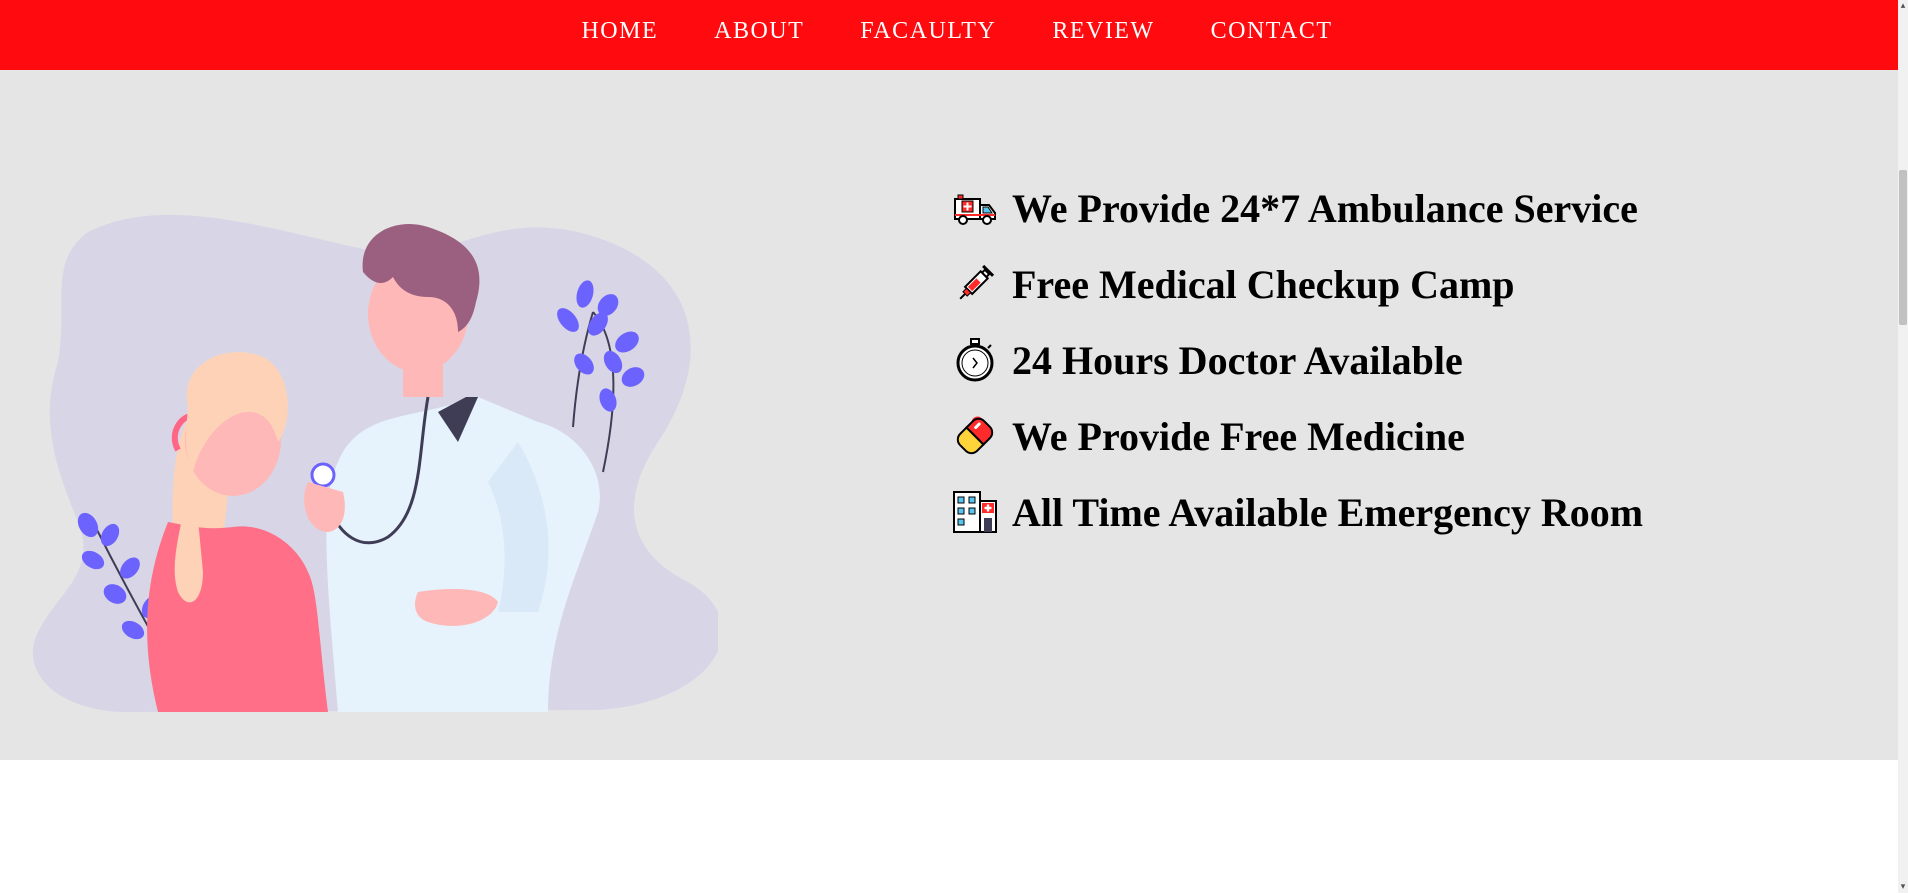 The image size is (1908, 893). What do you see at coordinates (975, 209) in the screenshot?
I see `ambulance-icon` at bounding box center [975, 209].